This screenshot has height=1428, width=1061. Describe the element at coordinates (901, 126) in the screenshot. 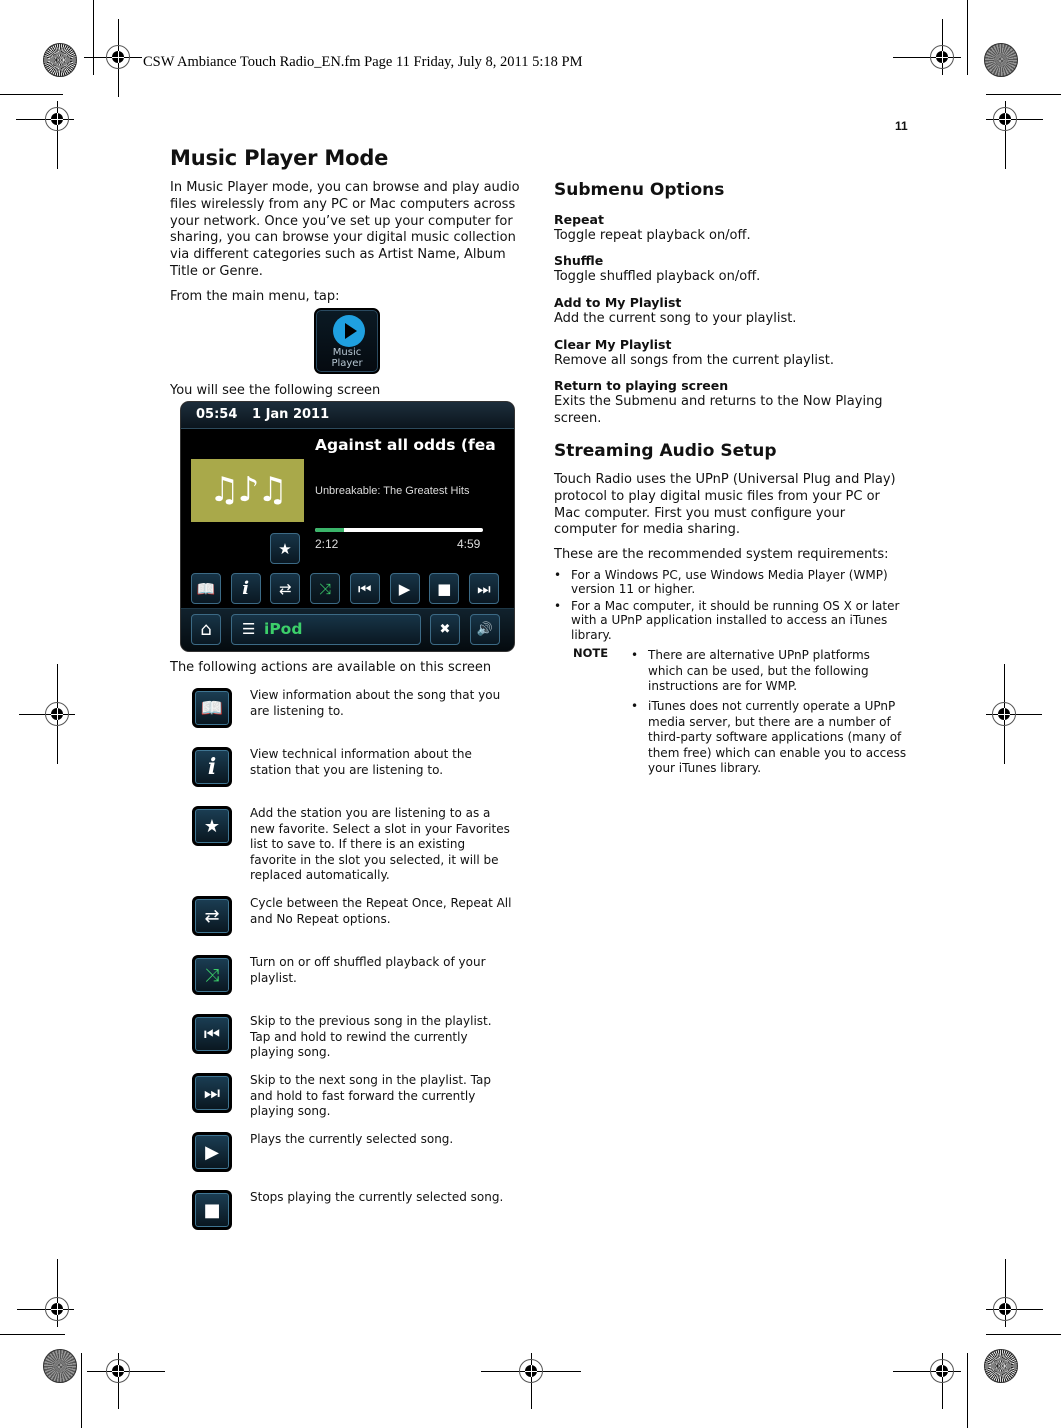

I see `page-number: 11` at that location.